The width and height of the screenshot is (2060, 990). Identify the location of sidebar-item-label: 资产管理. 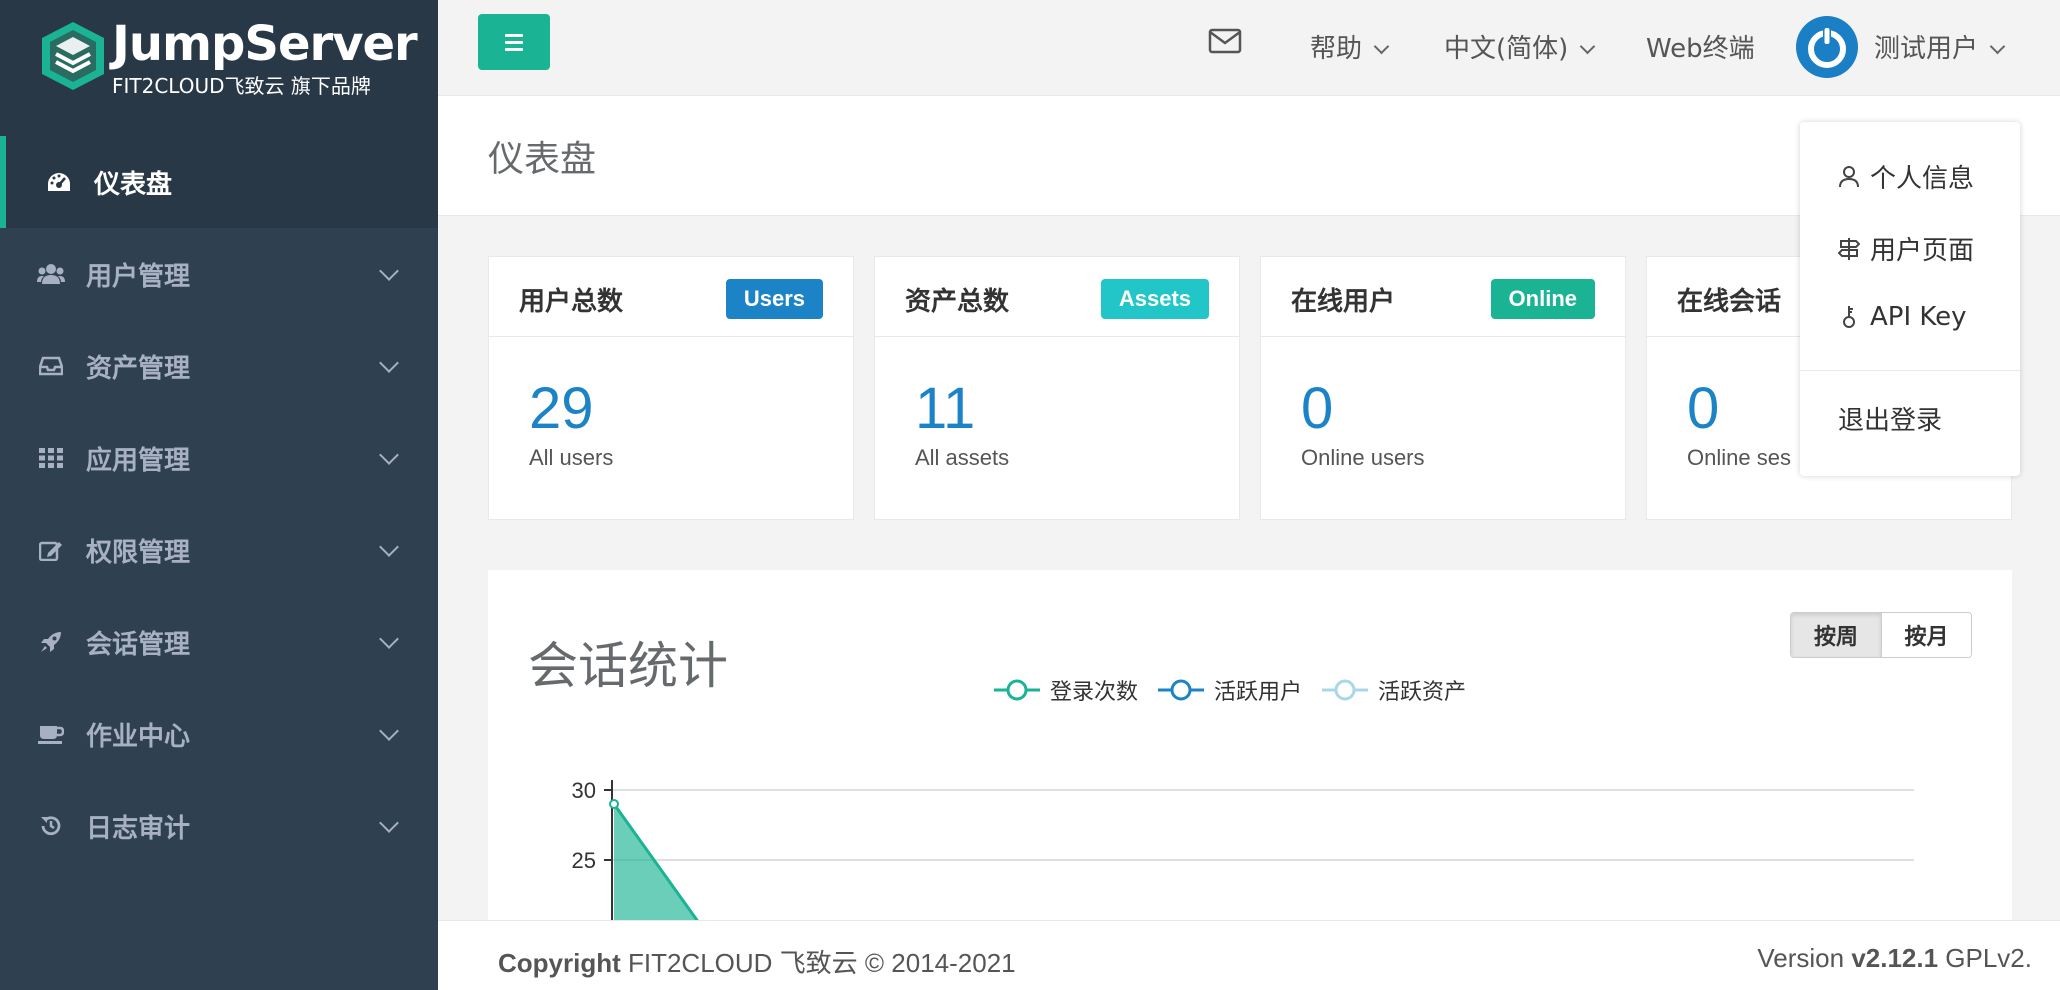
(138, 368).